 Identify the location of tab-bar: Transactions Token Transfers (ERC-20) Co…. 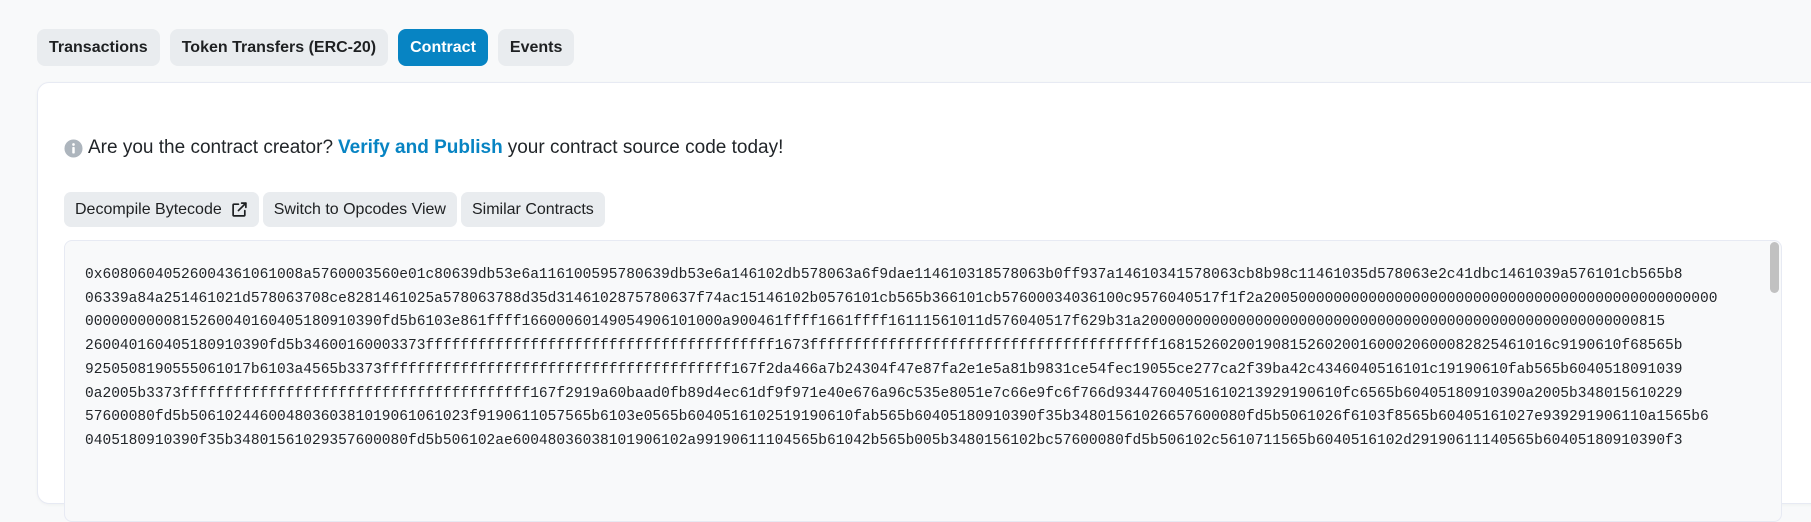
(306, 47).